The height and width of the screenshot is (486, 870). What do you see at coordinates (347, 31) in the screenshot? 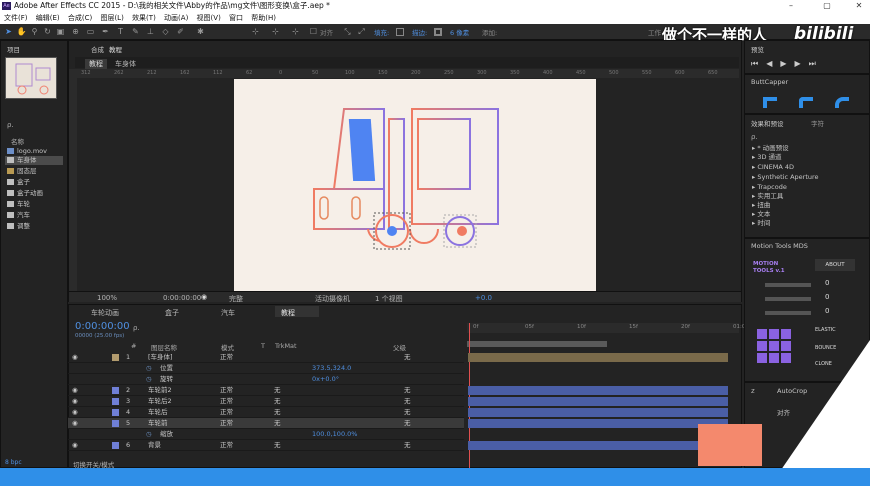
I see `snap-icon: ⤡` at bounding box center [347, 31].